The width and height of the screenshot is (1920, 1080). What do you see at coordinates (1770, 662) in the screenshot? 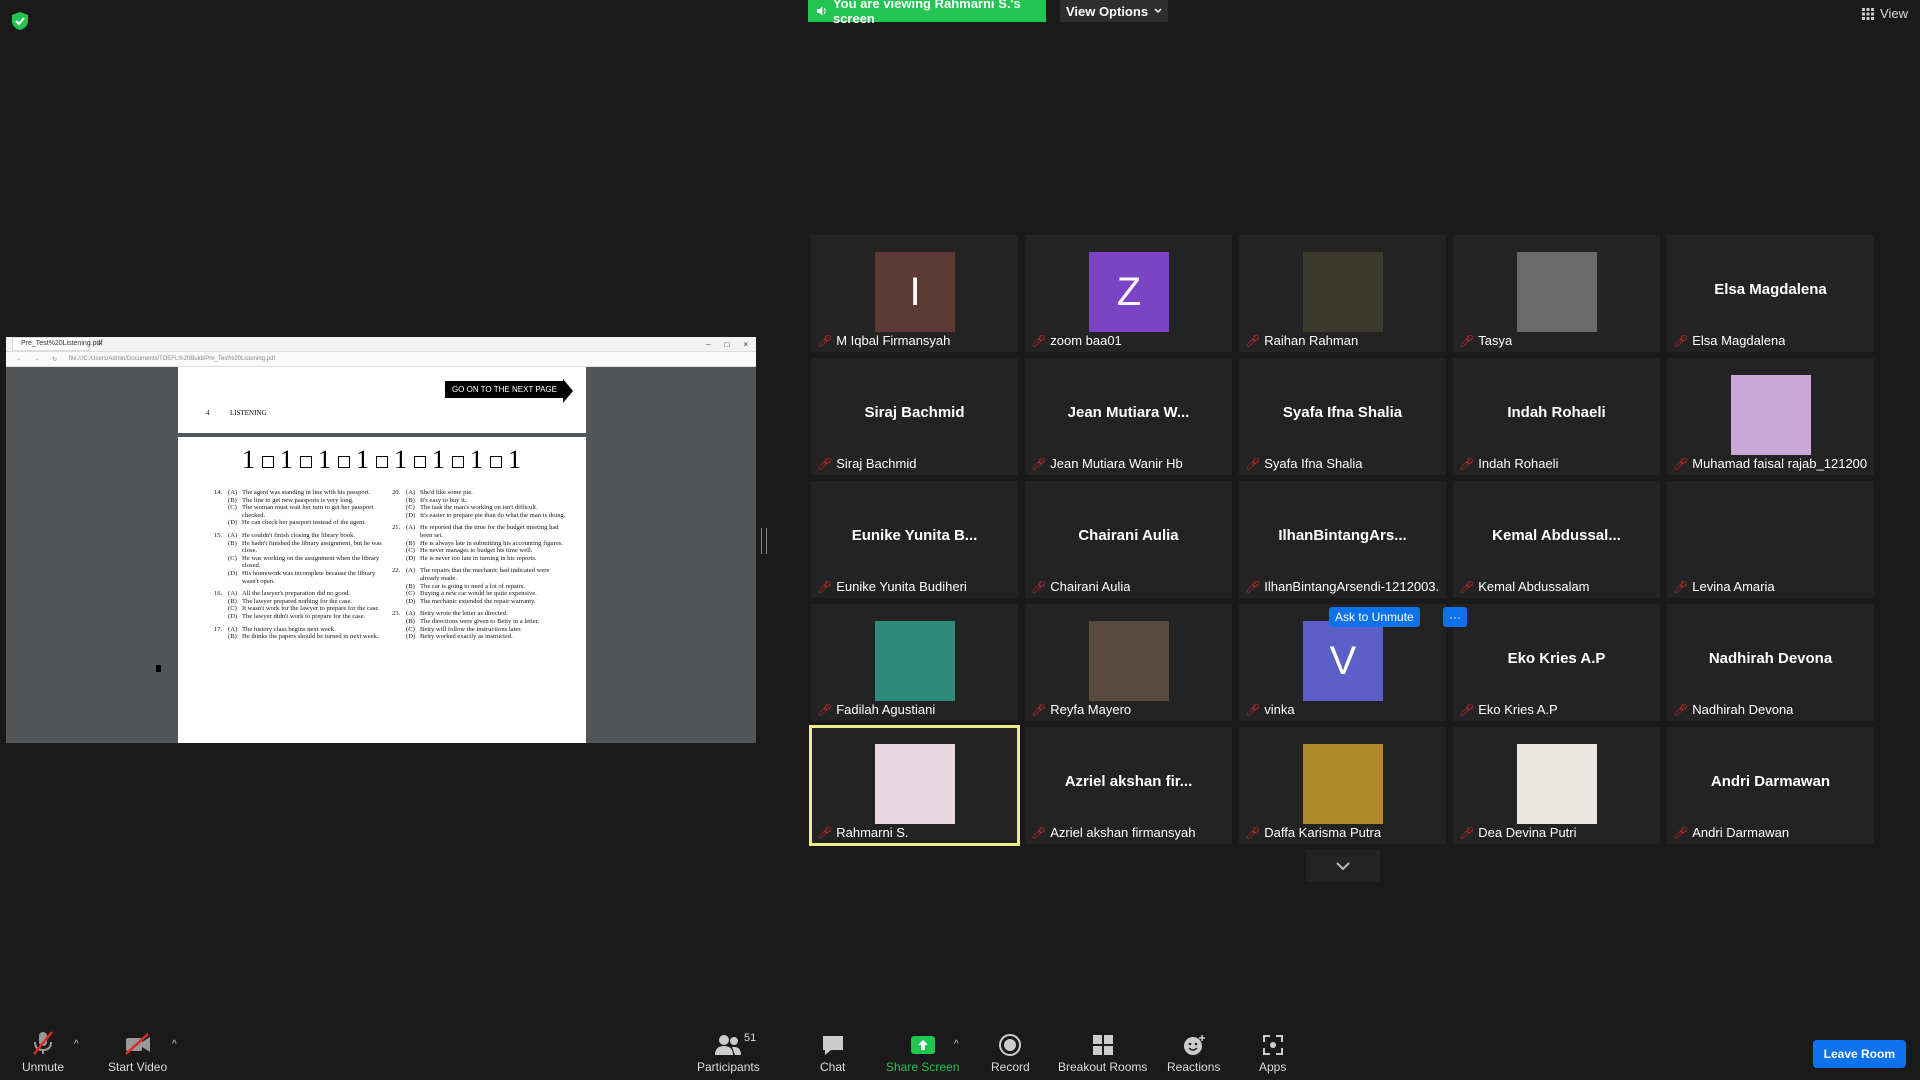
I see `participant-tile: Nadhirah Devona 🎤︎ Nadhirah Devona` at bounding box center [1770, 662].